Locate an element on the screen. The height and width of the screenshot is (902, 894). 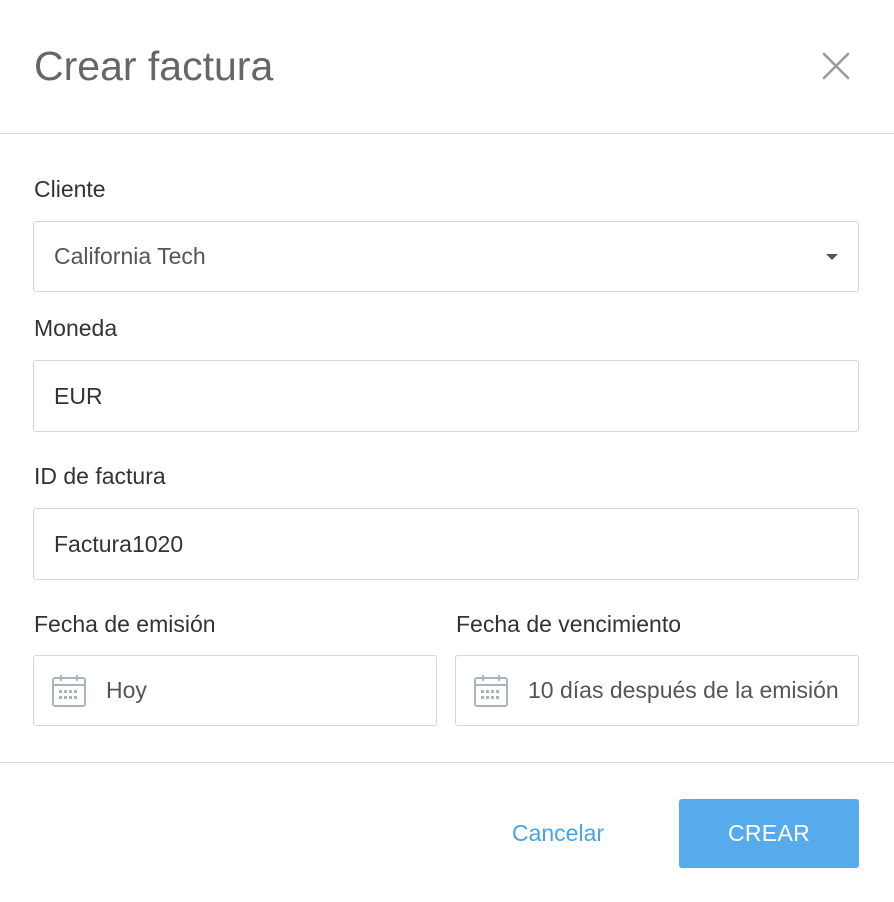
create-button: CREAR is located at coordinates (769, 833).